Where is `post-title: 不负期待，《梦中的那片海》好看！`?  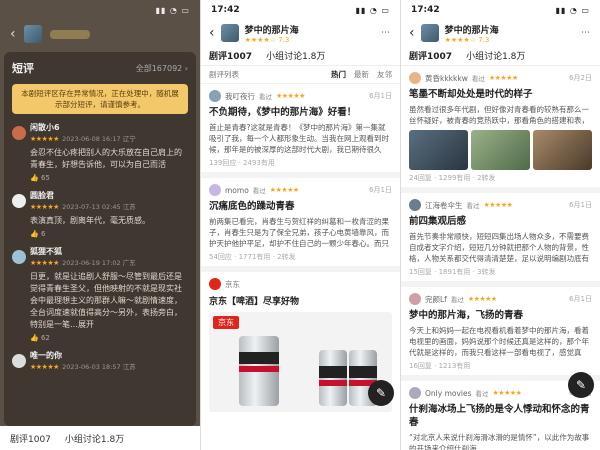
post-title: 不负期待，《梦中的那片海》好看！ is located at coordinates (300, 112).